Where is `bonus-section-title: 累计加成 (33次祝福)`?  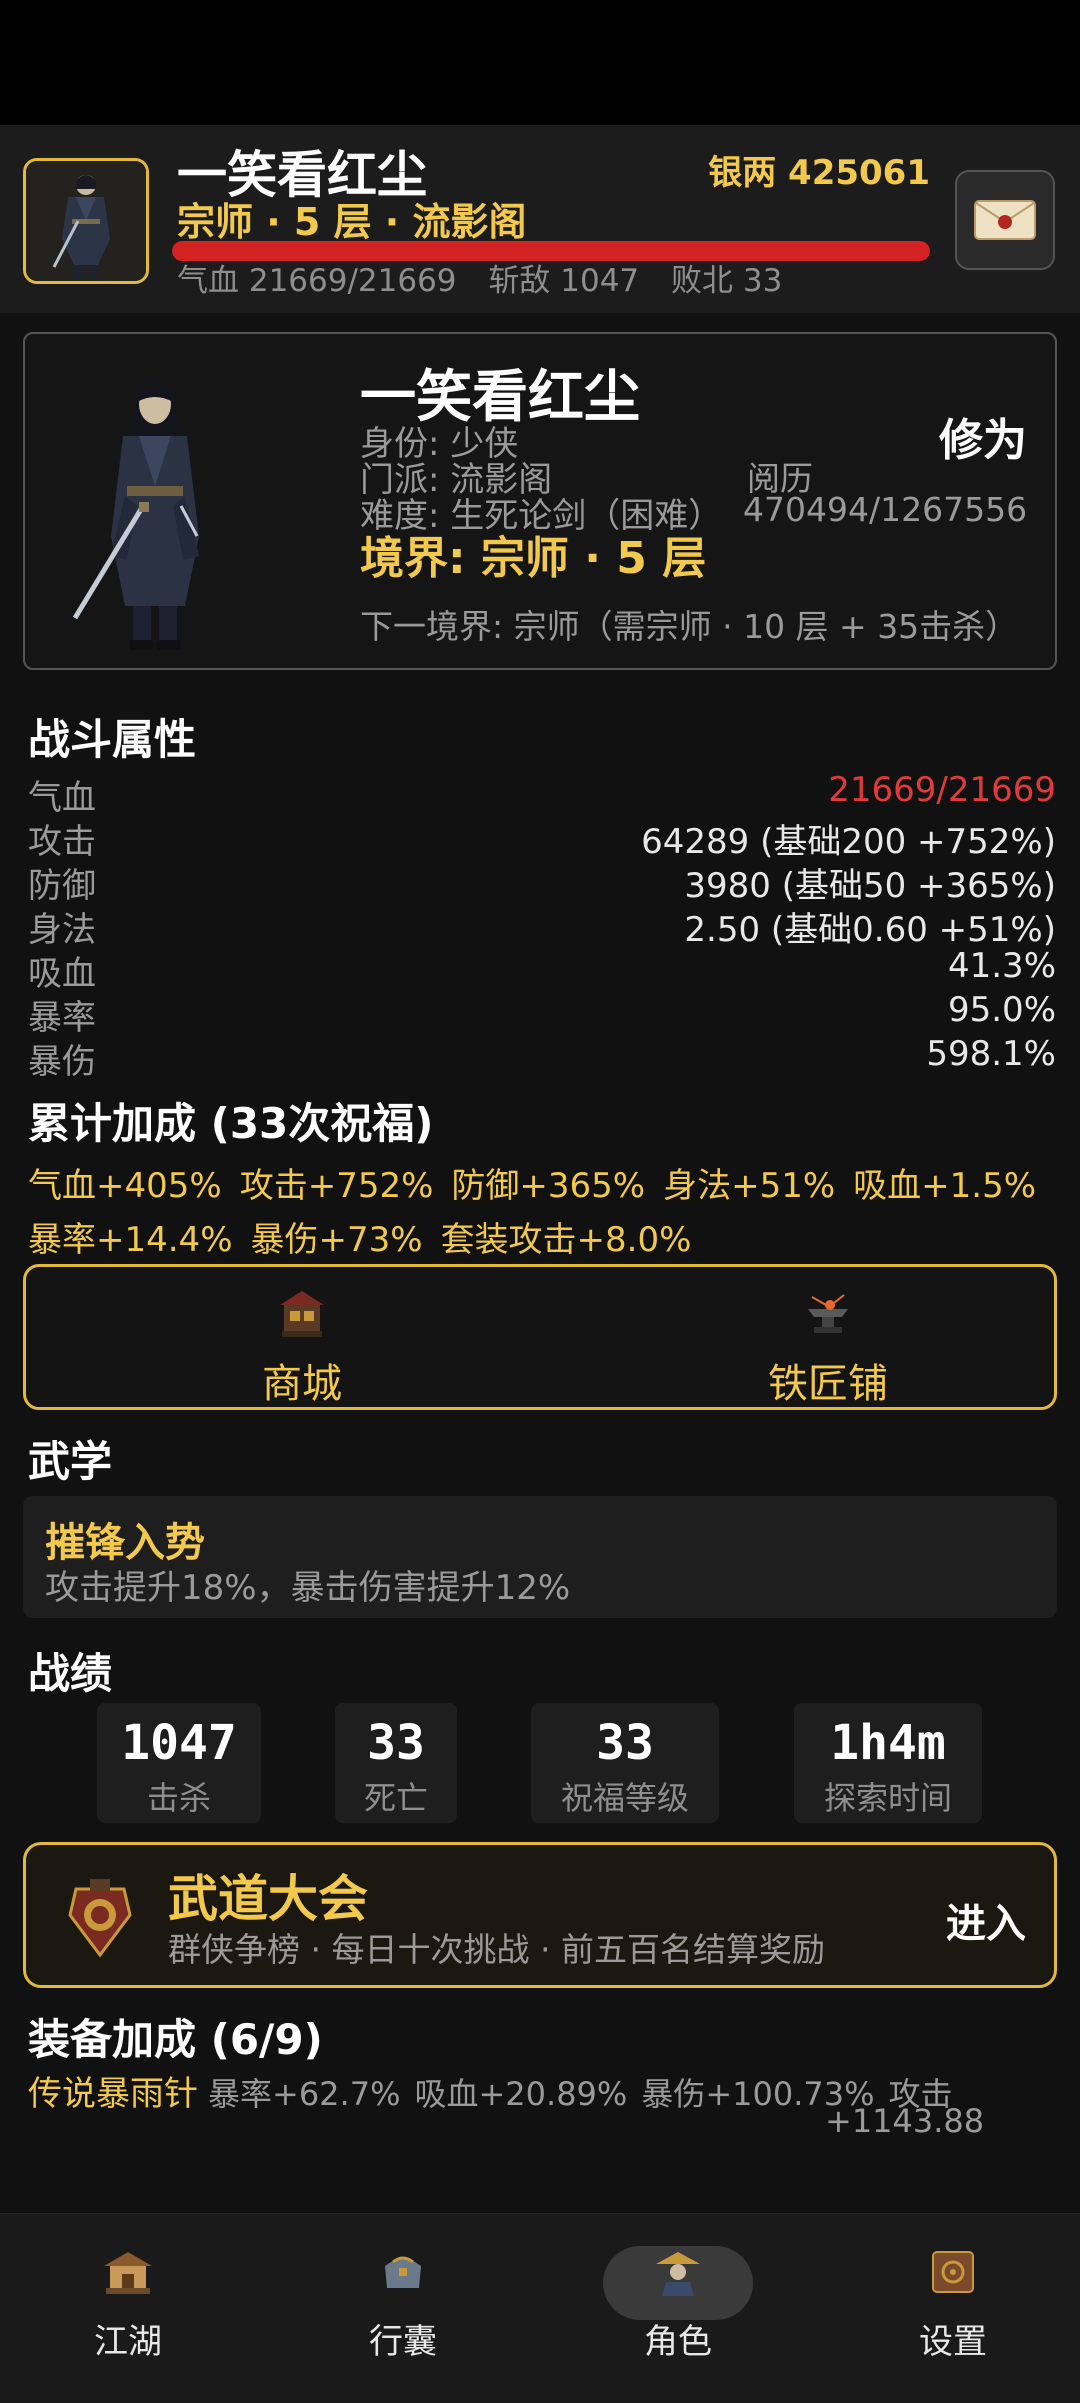
bonus-section-title: 累计加成 (33次祝福) is located at coordinates (231, 1123).